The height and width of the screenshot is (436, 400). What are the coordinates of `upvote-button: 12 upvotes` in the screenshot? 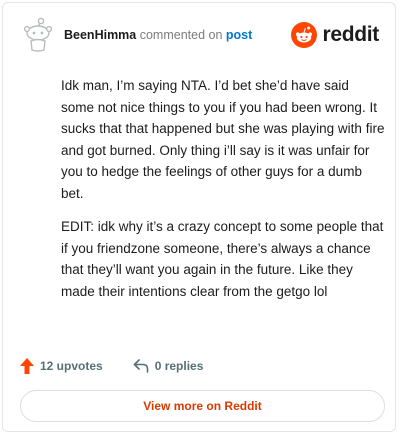 It's located at (61, 366).